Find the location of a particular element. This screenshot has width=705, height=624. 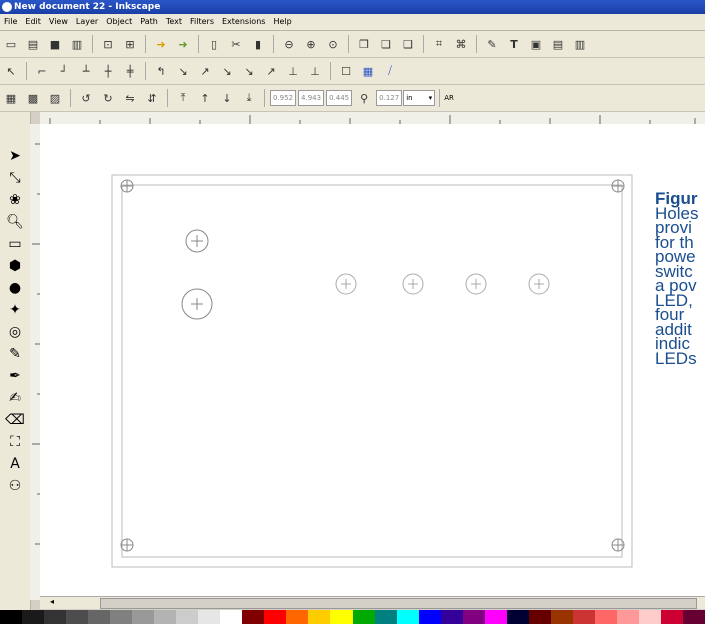

menu-view: View is located at coordinates (58, 22).